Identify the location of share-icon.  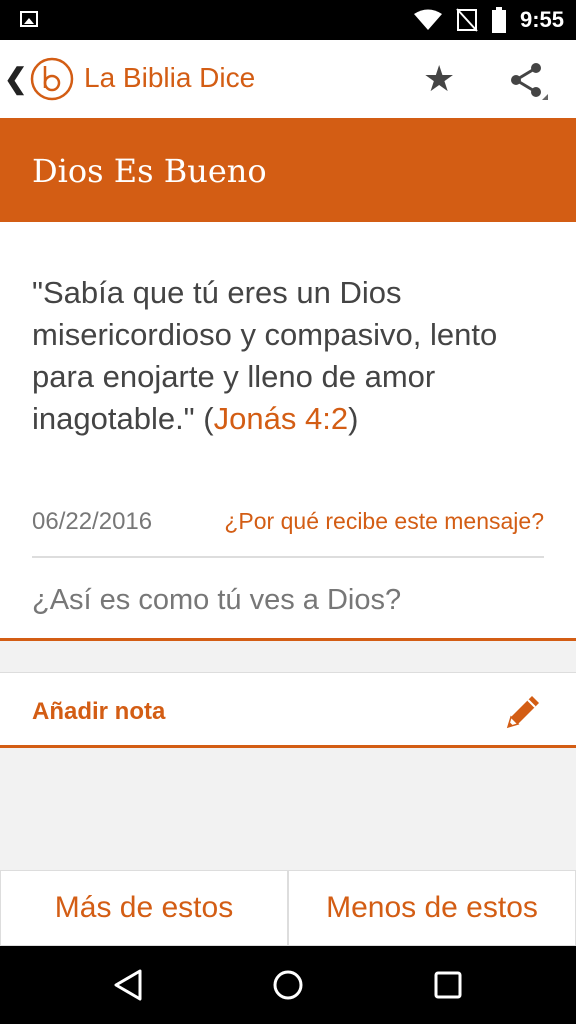
(528, 80).